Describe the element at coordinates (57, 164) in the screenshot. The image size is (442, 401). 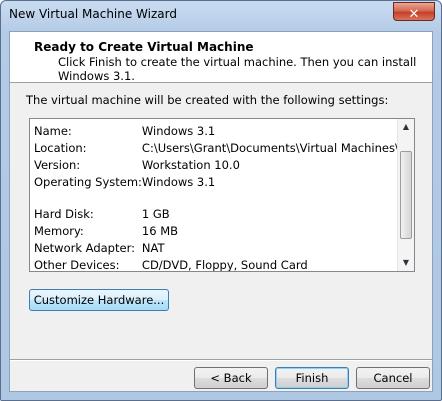
I see `version-label: Version:` at that location.